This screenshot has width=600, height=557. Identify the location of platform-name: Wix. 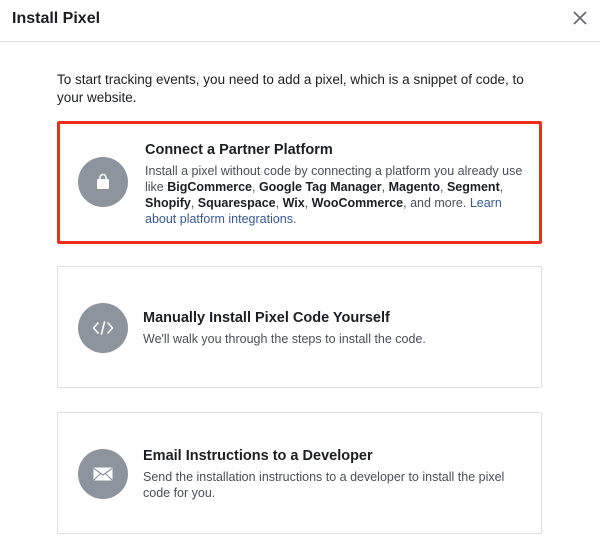
(293, 203).